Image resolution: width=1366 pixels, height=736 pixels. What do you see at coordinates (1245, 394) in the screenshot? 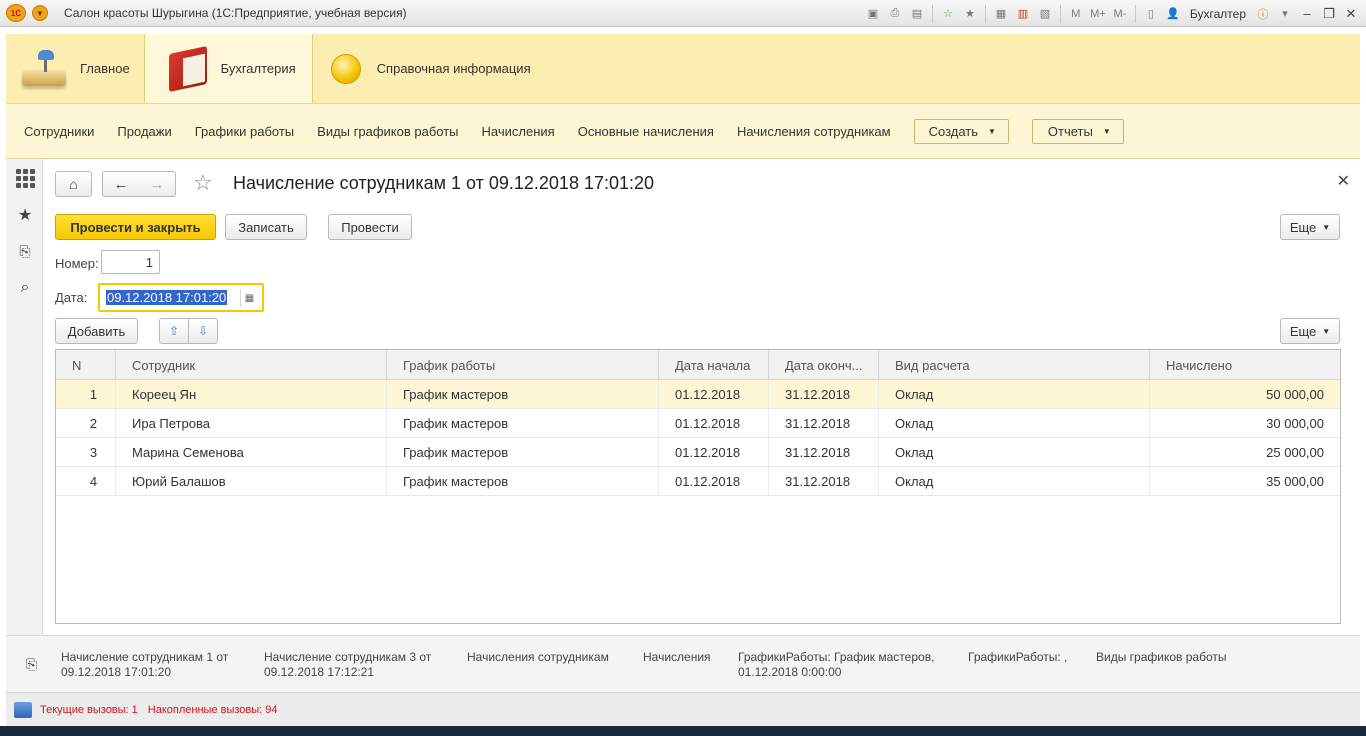
I see `cell-amount: 50 000,00` at bounding box center [1245, 394].